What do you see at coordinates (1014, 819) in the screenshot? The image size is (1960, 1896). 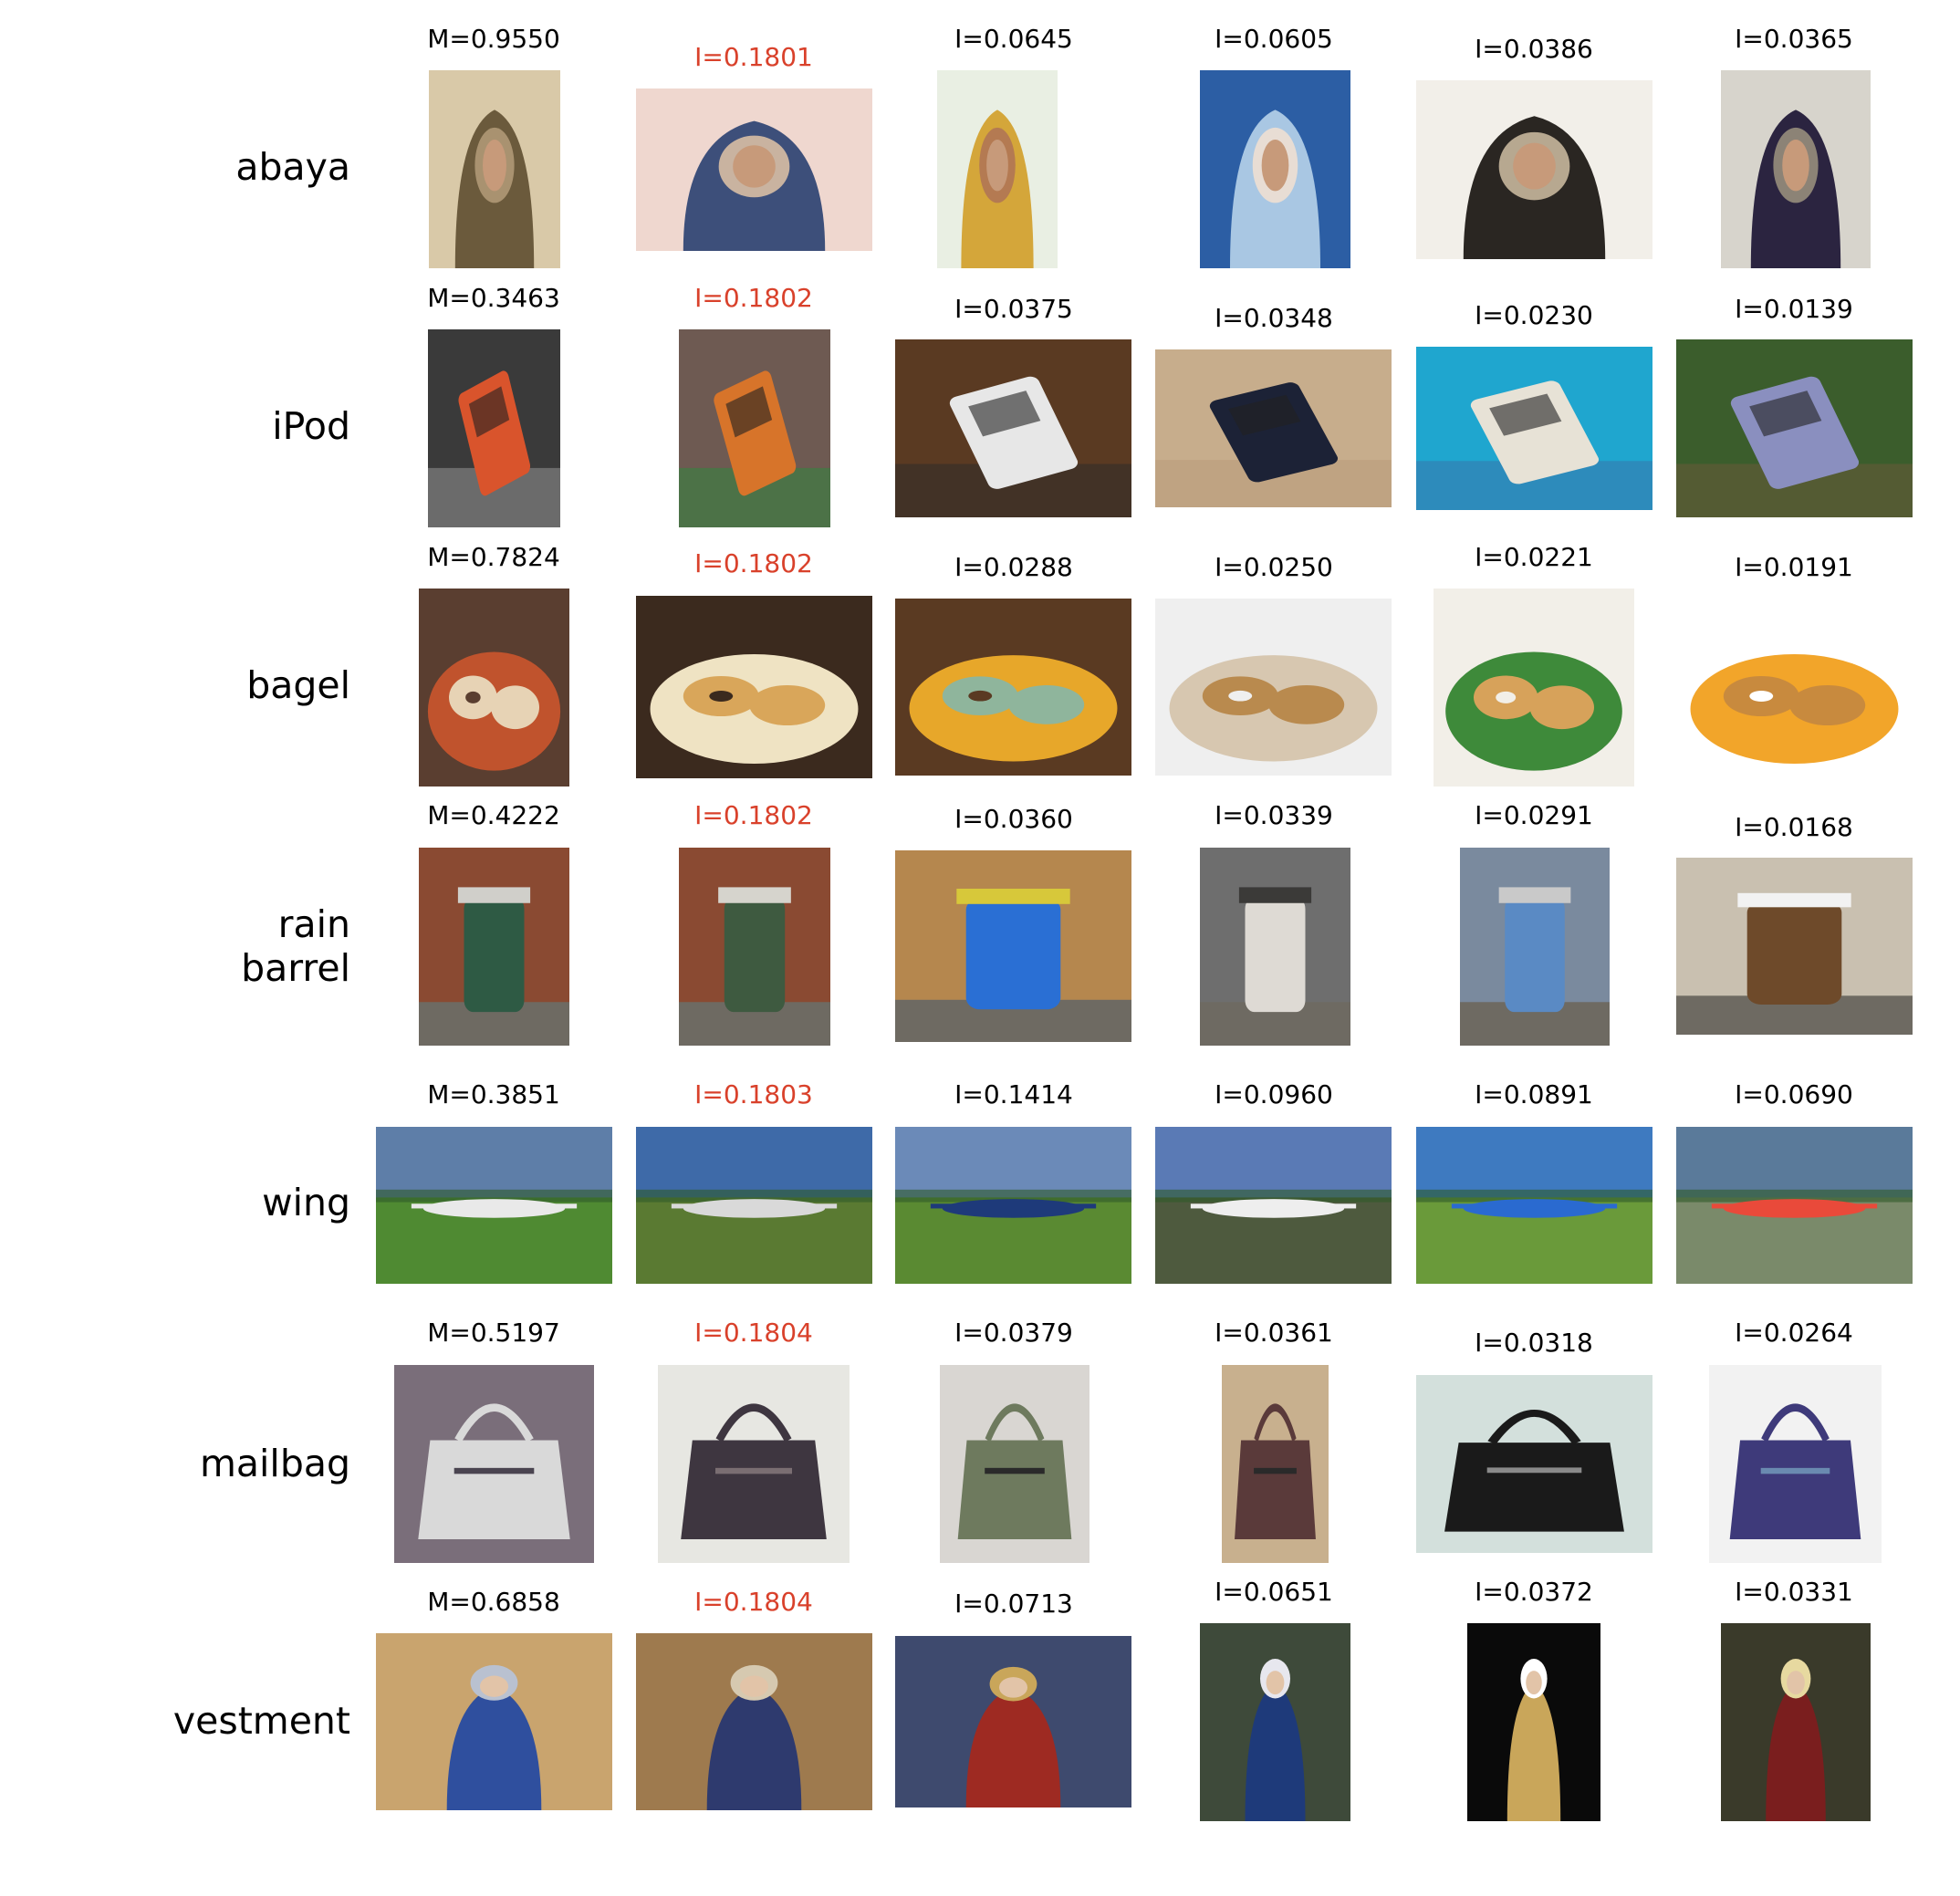 I see `similarity-score-label: I=0.0360` at bounding box center [1014, 819].